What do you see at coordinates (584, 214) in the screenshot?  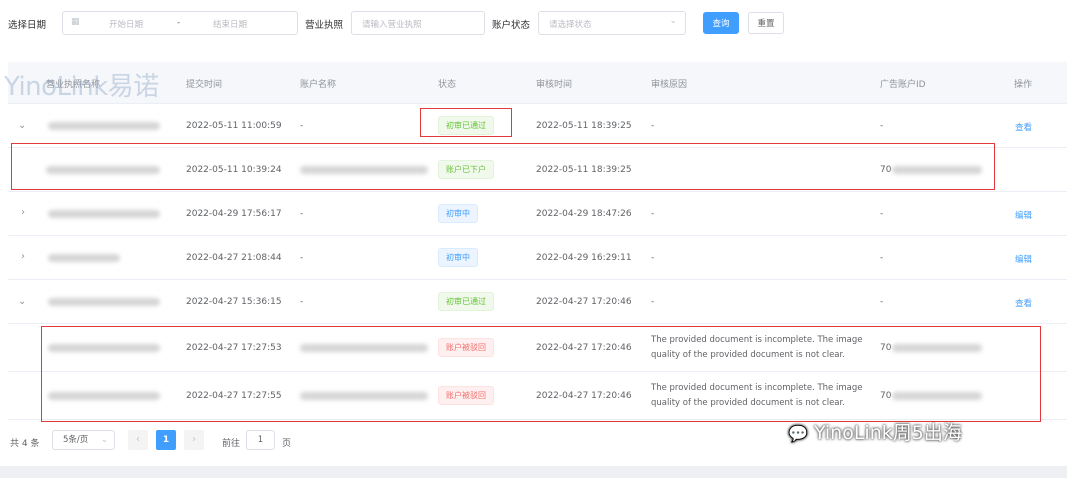 I see `review-time: 2022-04-29 18:47:26` at bounding box center [584, 214].